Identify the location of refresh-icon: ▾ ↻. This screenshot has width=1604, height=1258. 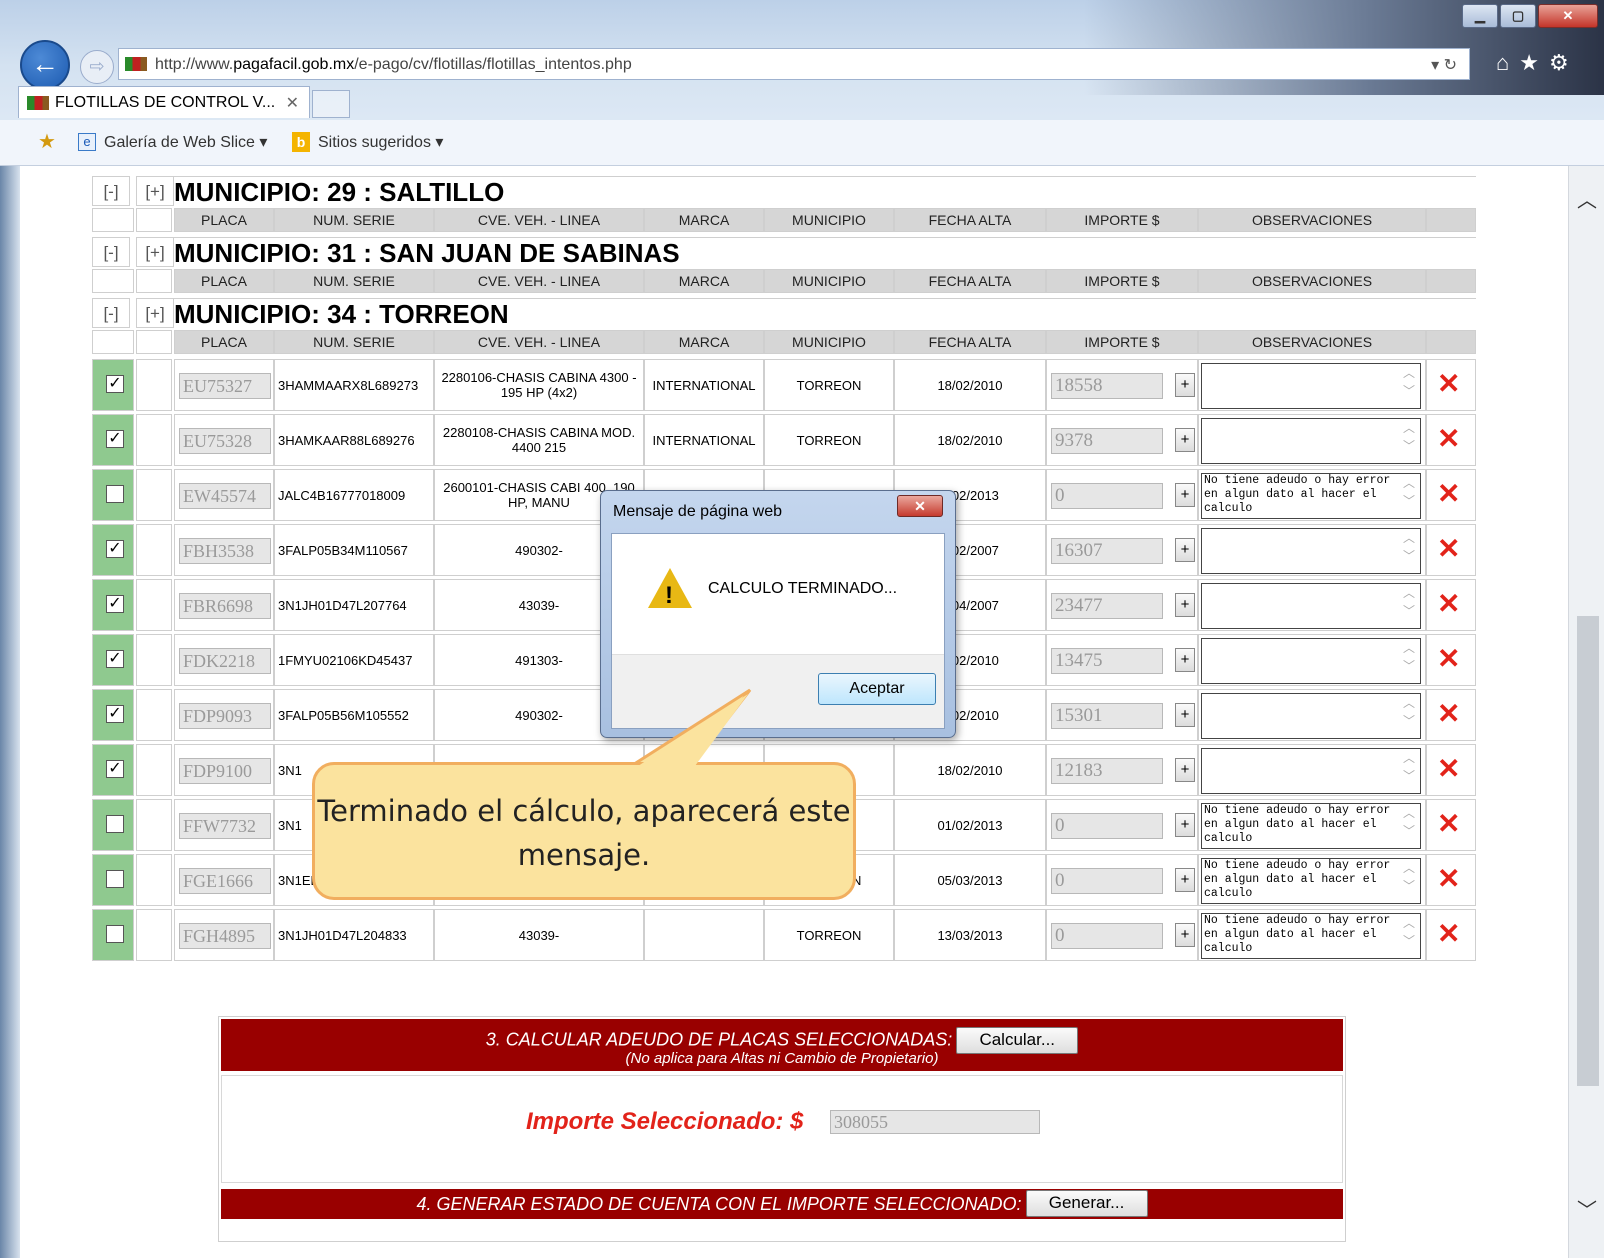
(1444, 65).